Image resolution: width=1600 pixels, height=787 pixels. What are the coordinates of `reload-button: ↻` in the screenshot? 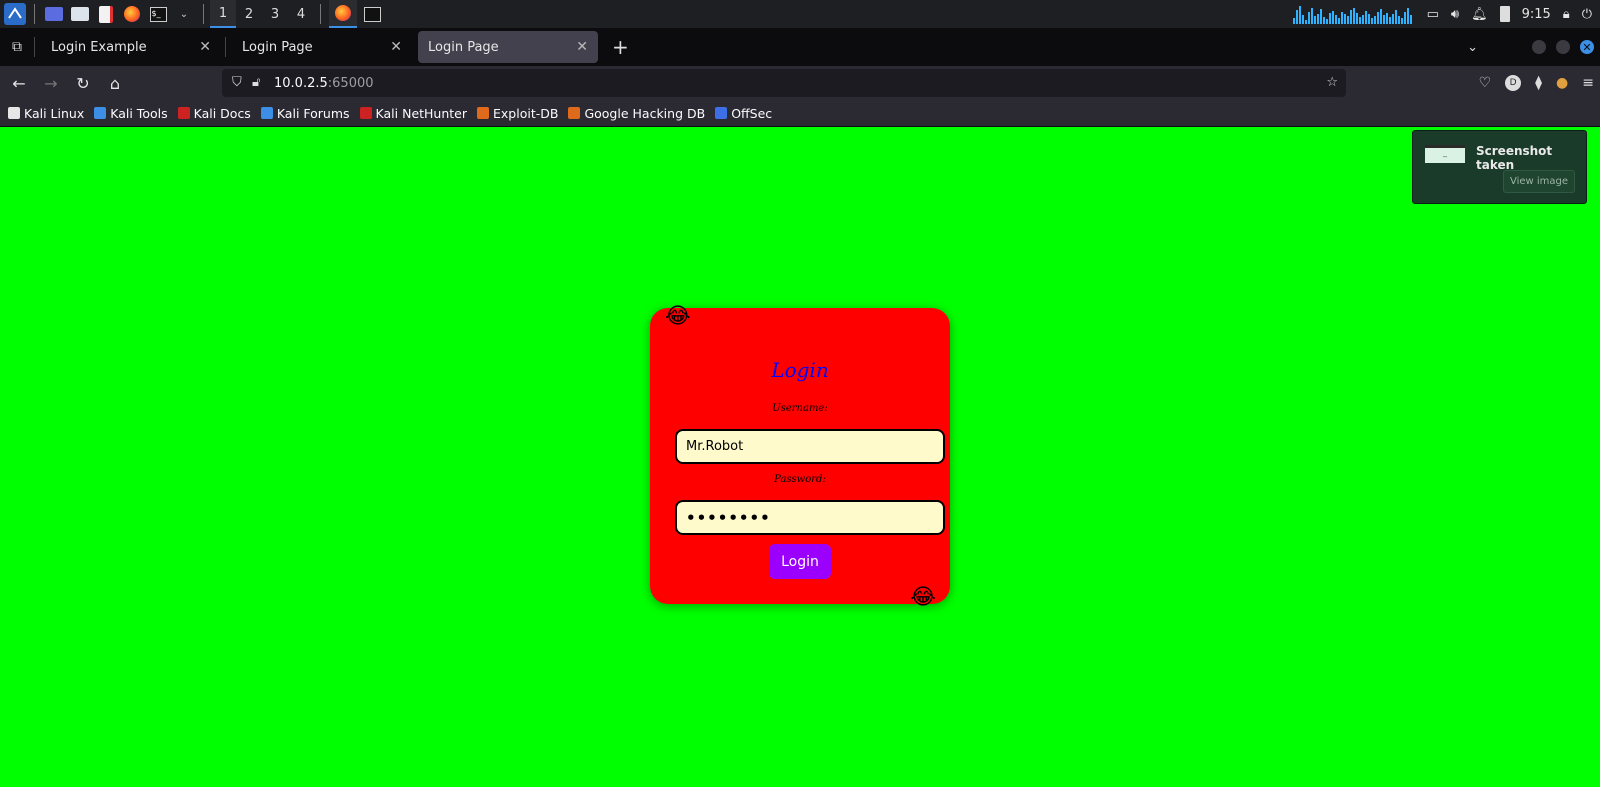 It's located at (83, 83).